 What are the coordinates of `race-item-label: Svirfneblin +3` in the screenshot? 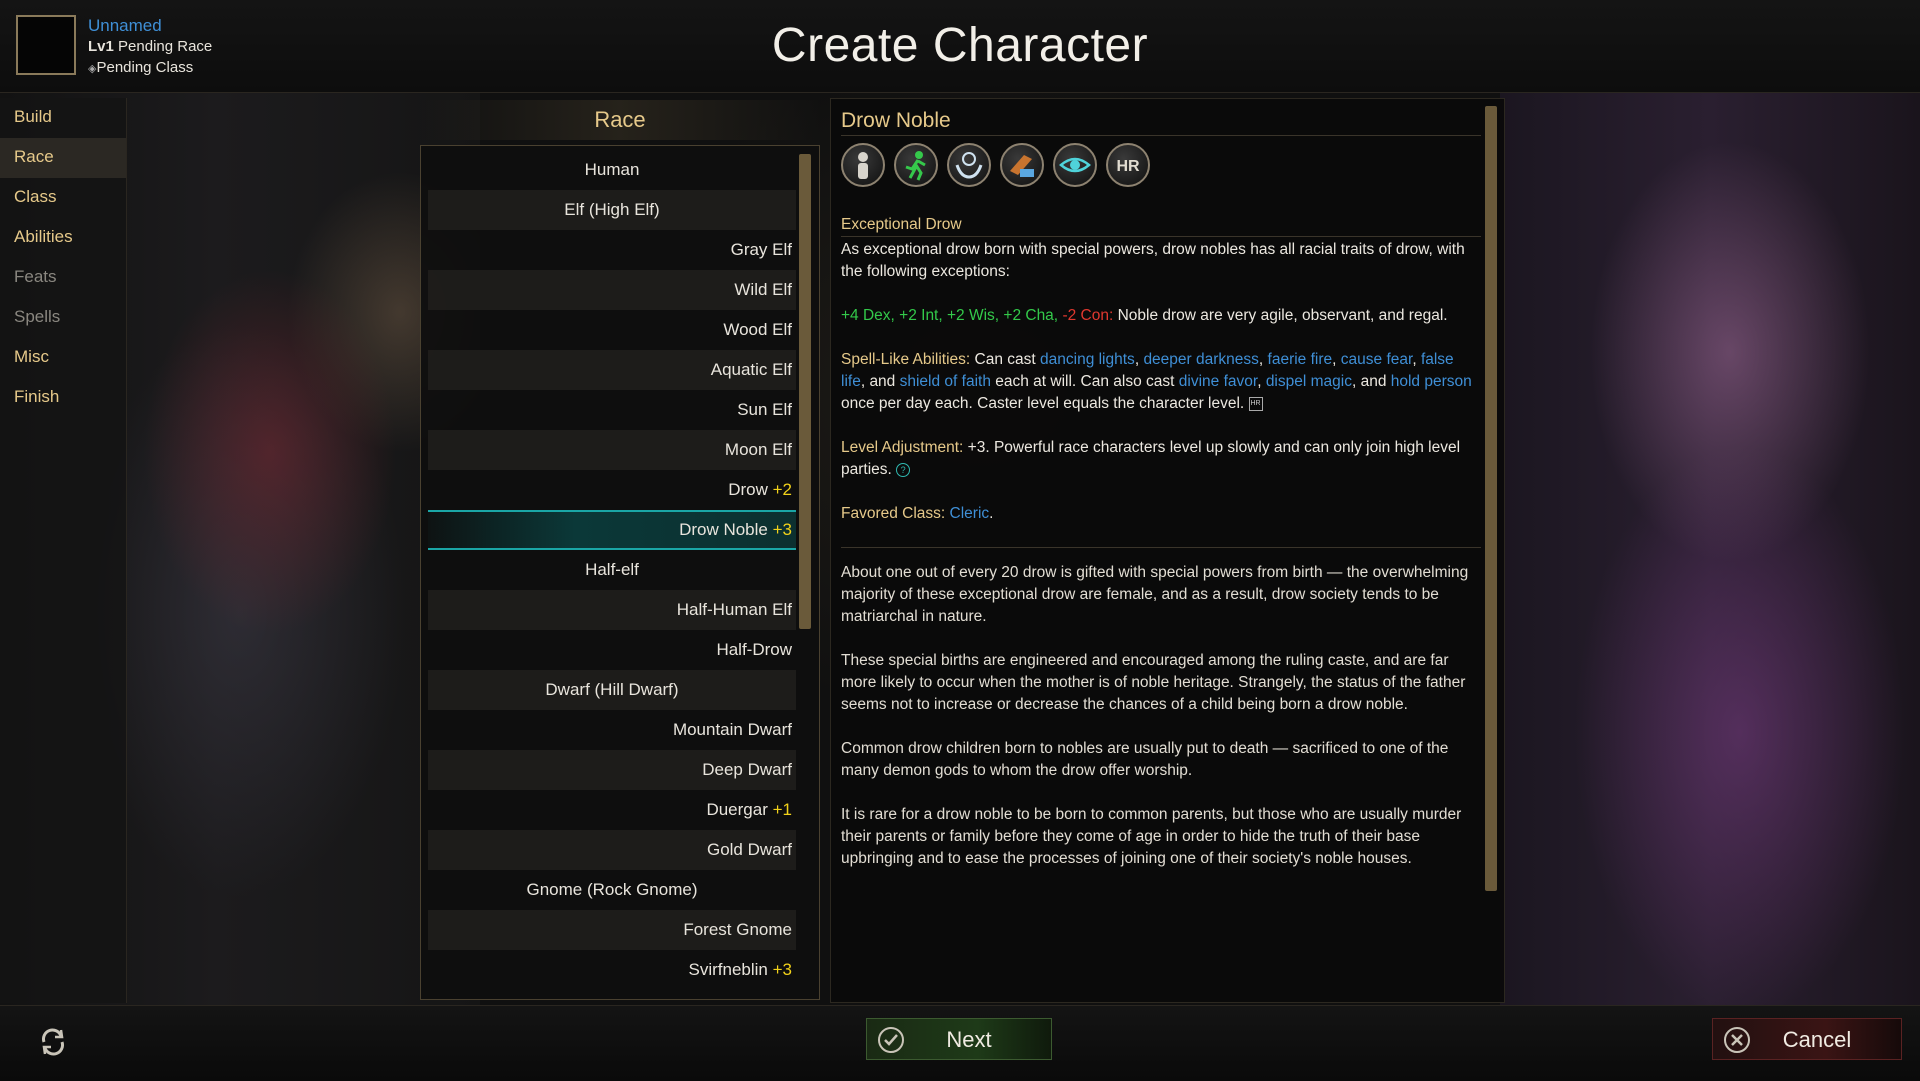 It's located at (741, 970).